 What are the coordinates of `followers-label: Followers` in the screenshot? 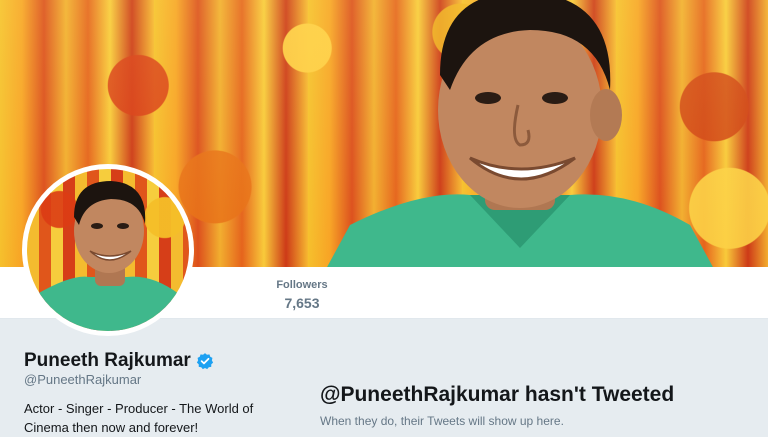 It's located at (302, 285).